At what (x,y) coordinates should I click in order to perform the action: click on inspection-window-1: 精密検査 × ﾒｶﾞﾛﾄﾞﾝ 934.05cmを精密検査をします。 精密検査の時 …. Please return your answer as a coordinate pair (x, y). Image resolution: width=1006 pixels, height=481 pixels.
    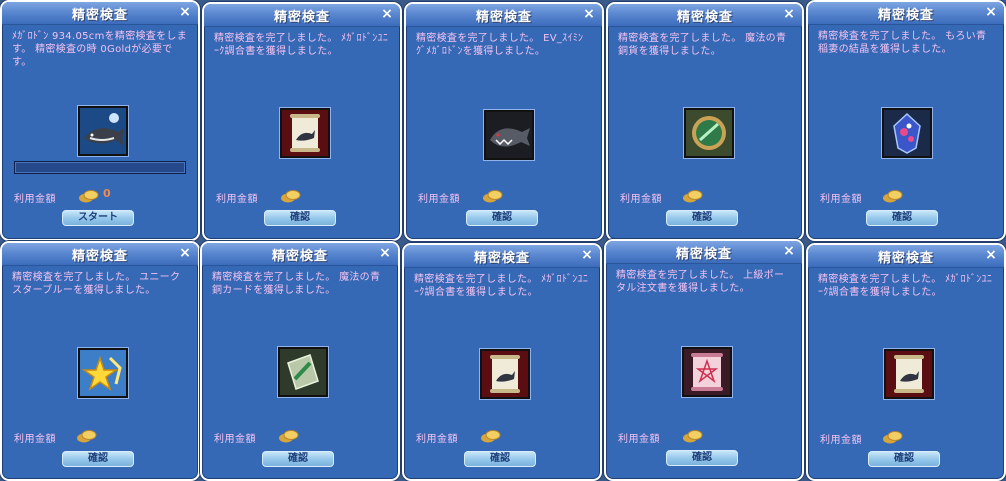
    Looking at the image, I should click on (100, 120).